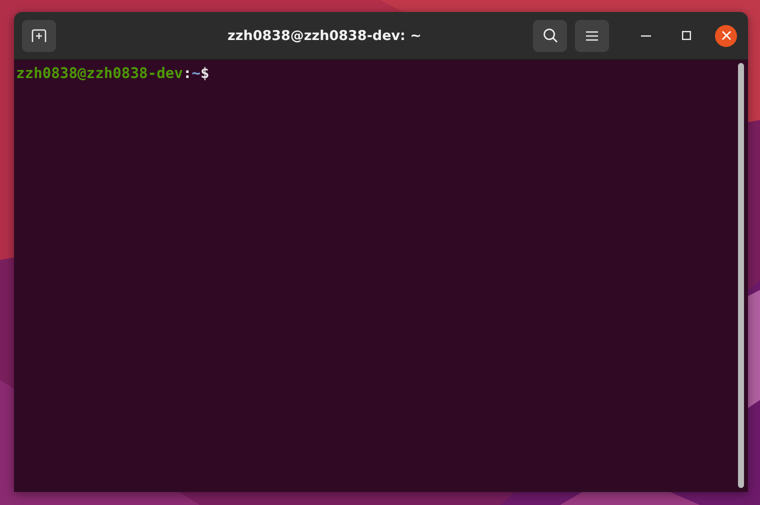  I want to click on new-tab-button, so click(39, 36).